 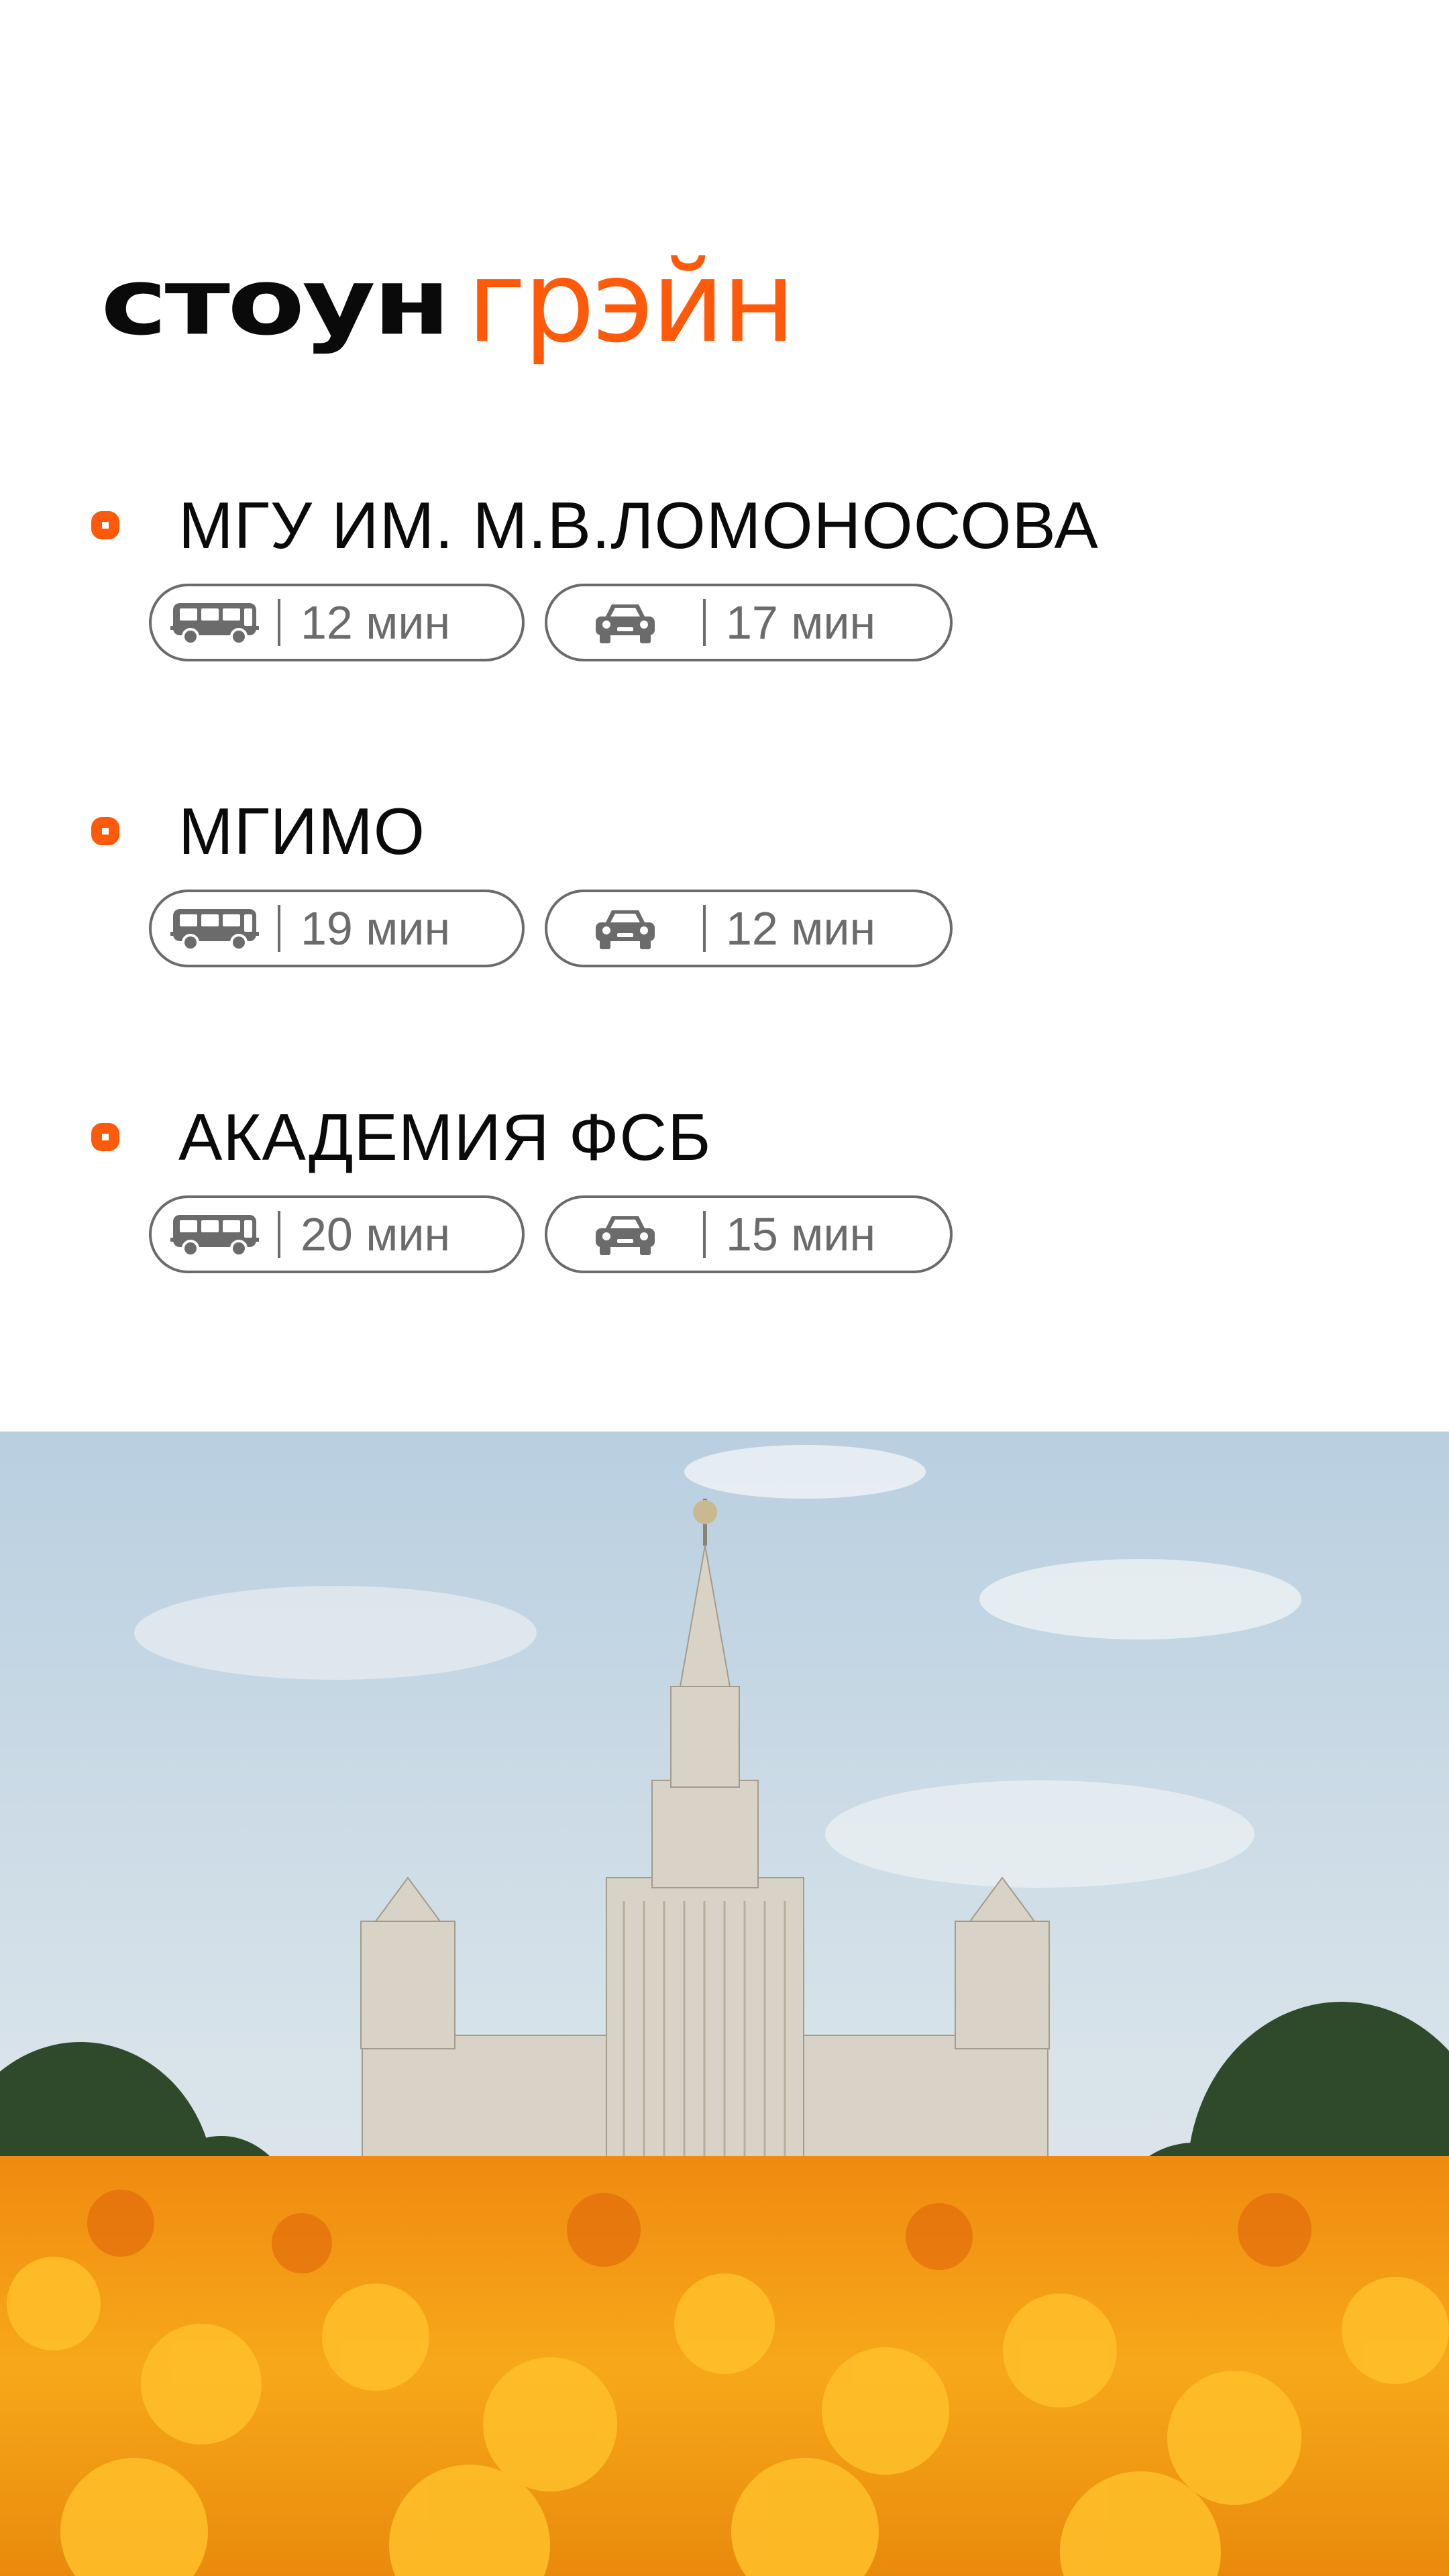 I want to click on brand-logo: стоун грэйн, so click(x=448, y=301).